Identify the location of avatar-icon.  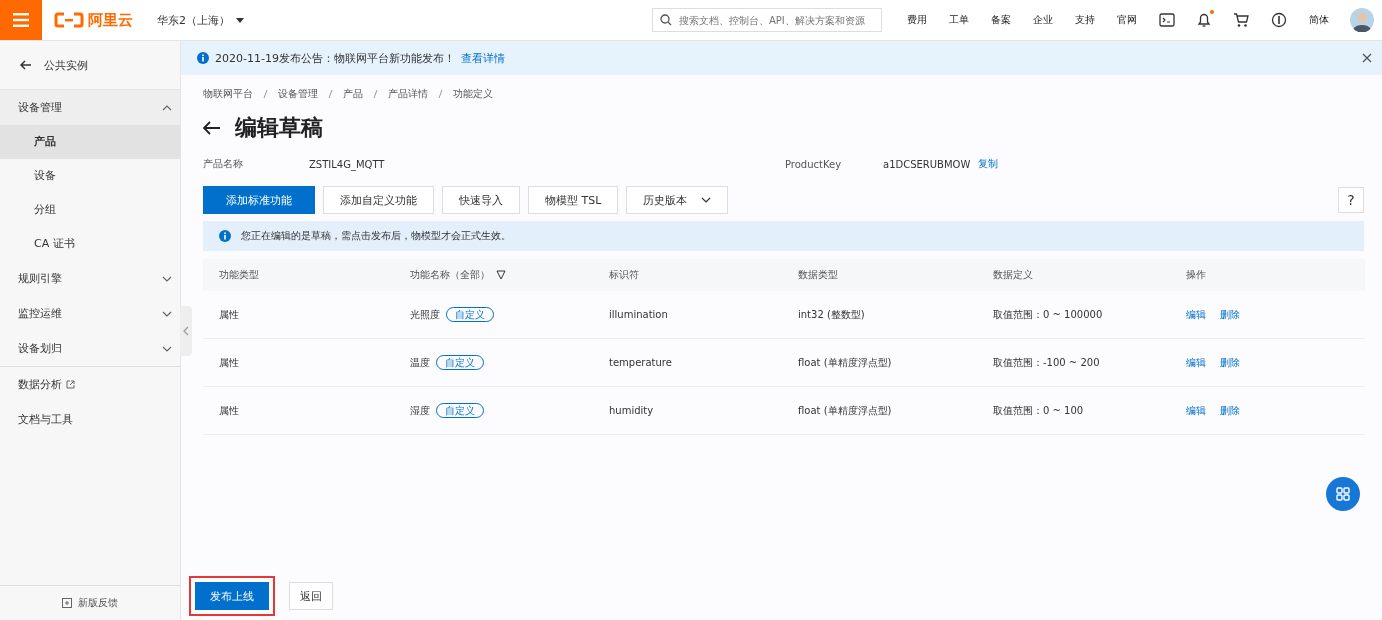
(1362, 20).